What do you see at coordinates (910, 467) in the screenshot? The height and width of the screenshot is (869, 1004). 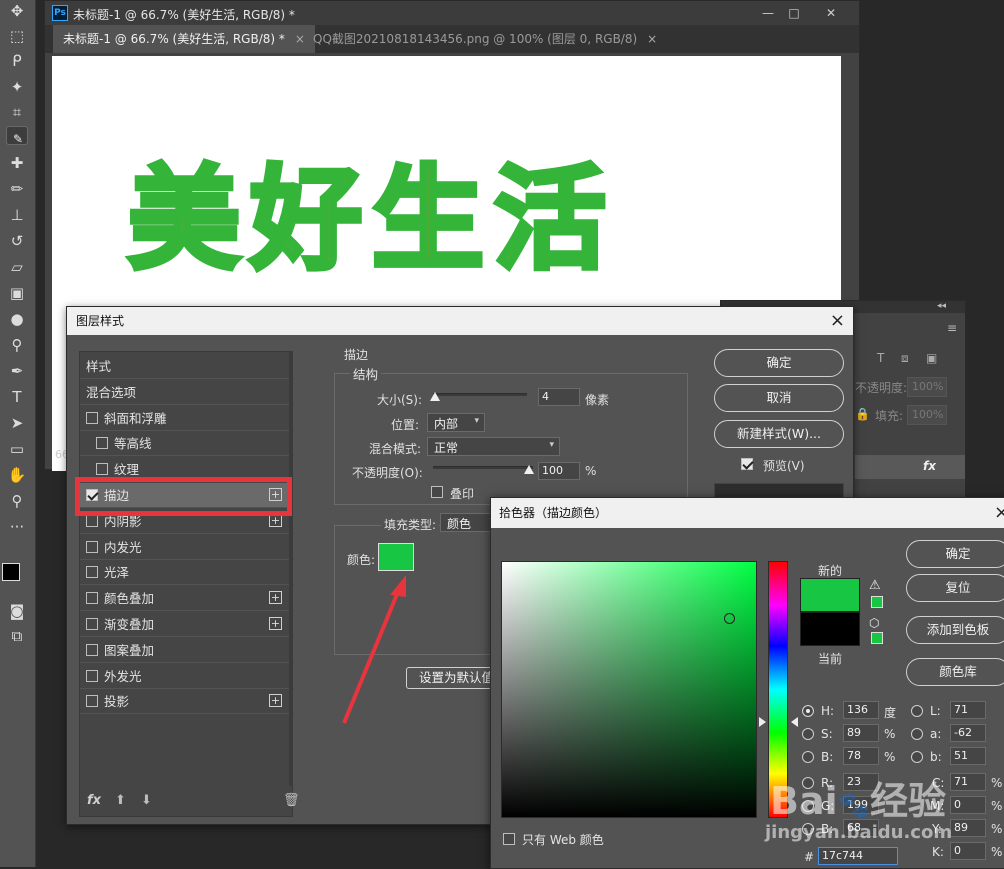 I see `layer-row` at bounding box center [910, 467].